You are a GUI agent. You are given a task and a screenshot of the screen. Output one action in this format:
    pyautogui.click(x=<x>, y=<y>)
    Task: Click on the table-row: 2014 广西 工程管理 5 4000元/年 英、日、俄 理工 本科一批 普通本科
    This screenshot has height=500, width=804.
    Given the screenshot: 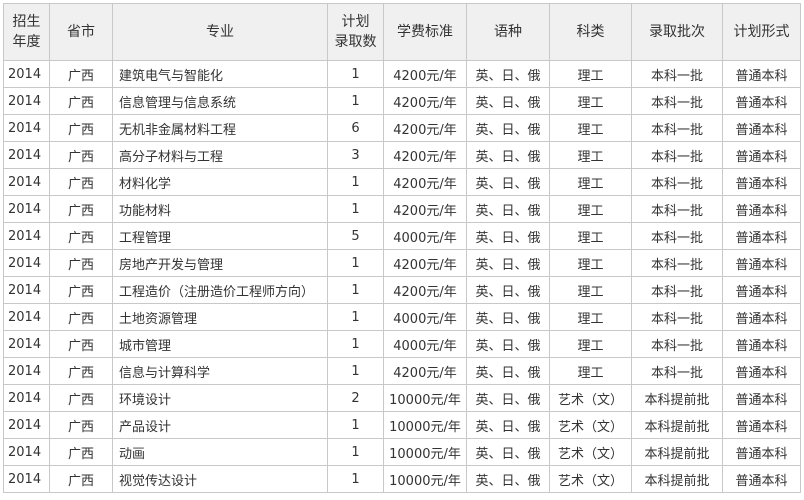 What is the action you would take?
    pyautogui.click(x=402, y=236)
    